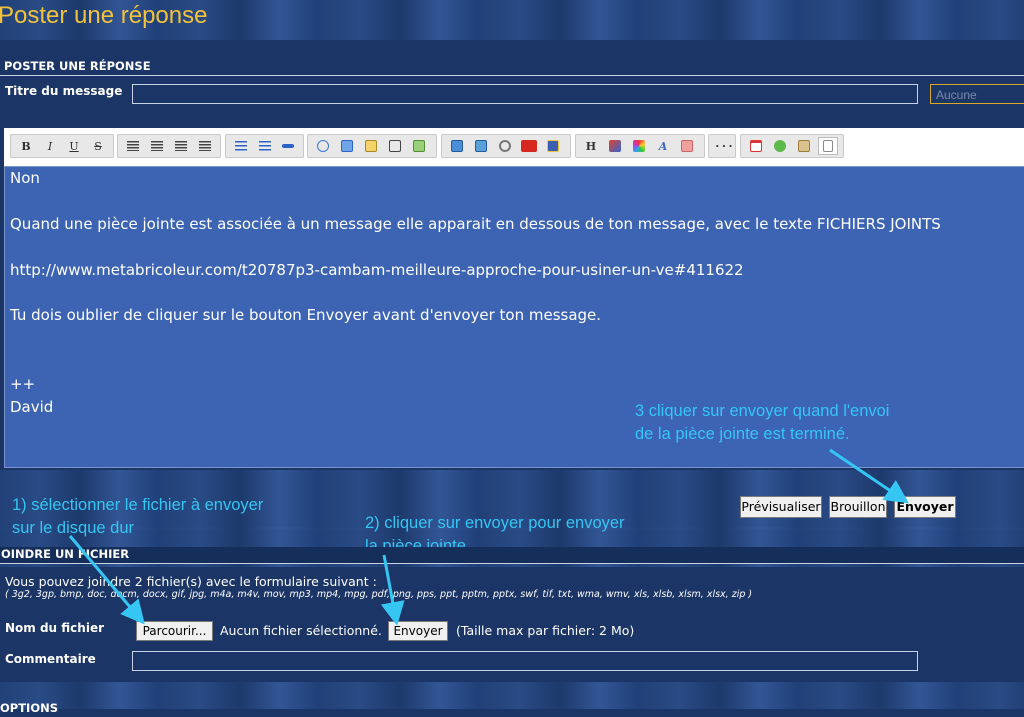  I want to click on arrow-to-upload, so click(392, 590).